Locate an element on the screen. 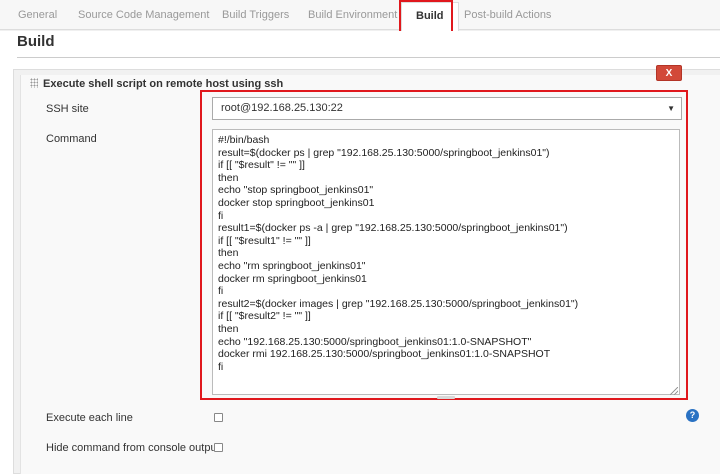  tab-general: General is located at coordinates (37, 15).